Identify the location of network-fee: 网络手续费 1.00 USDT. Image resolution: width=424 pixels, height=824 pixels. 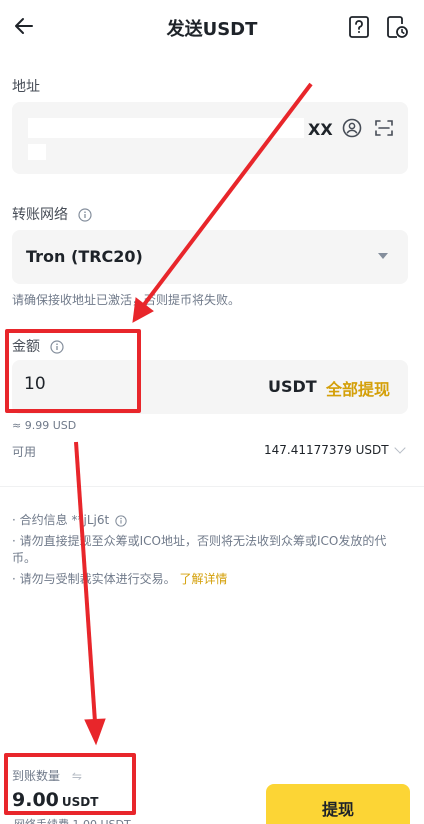
(72, 820).